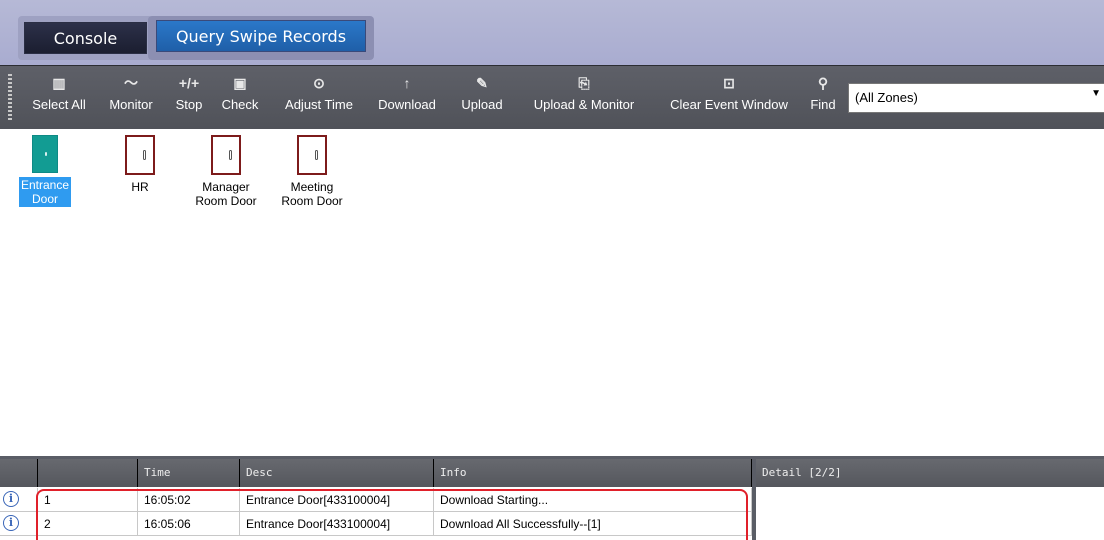 This screenshot has height=540, width=1104. I want to click on door-entrance: Entrance Door, so click(45, 171).